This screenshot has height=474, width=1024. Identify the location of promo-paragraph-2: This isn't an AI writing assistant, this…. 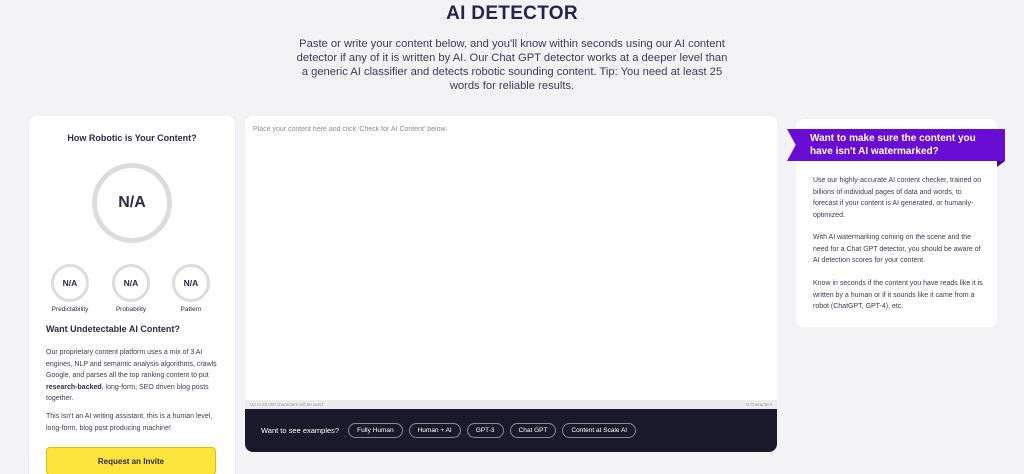
(129, 422).